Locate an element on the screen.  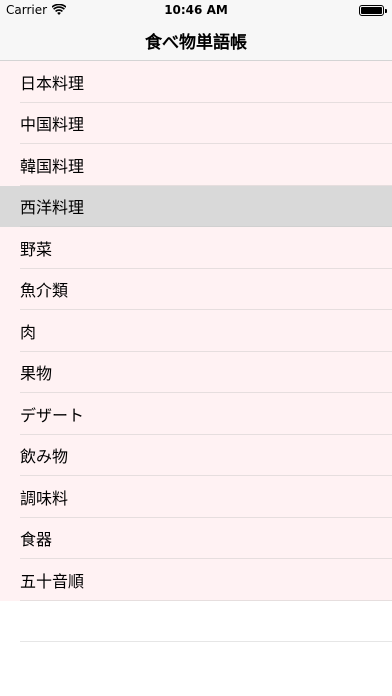
list-item-fruit: 果物 is located at coordinates (196, 372).